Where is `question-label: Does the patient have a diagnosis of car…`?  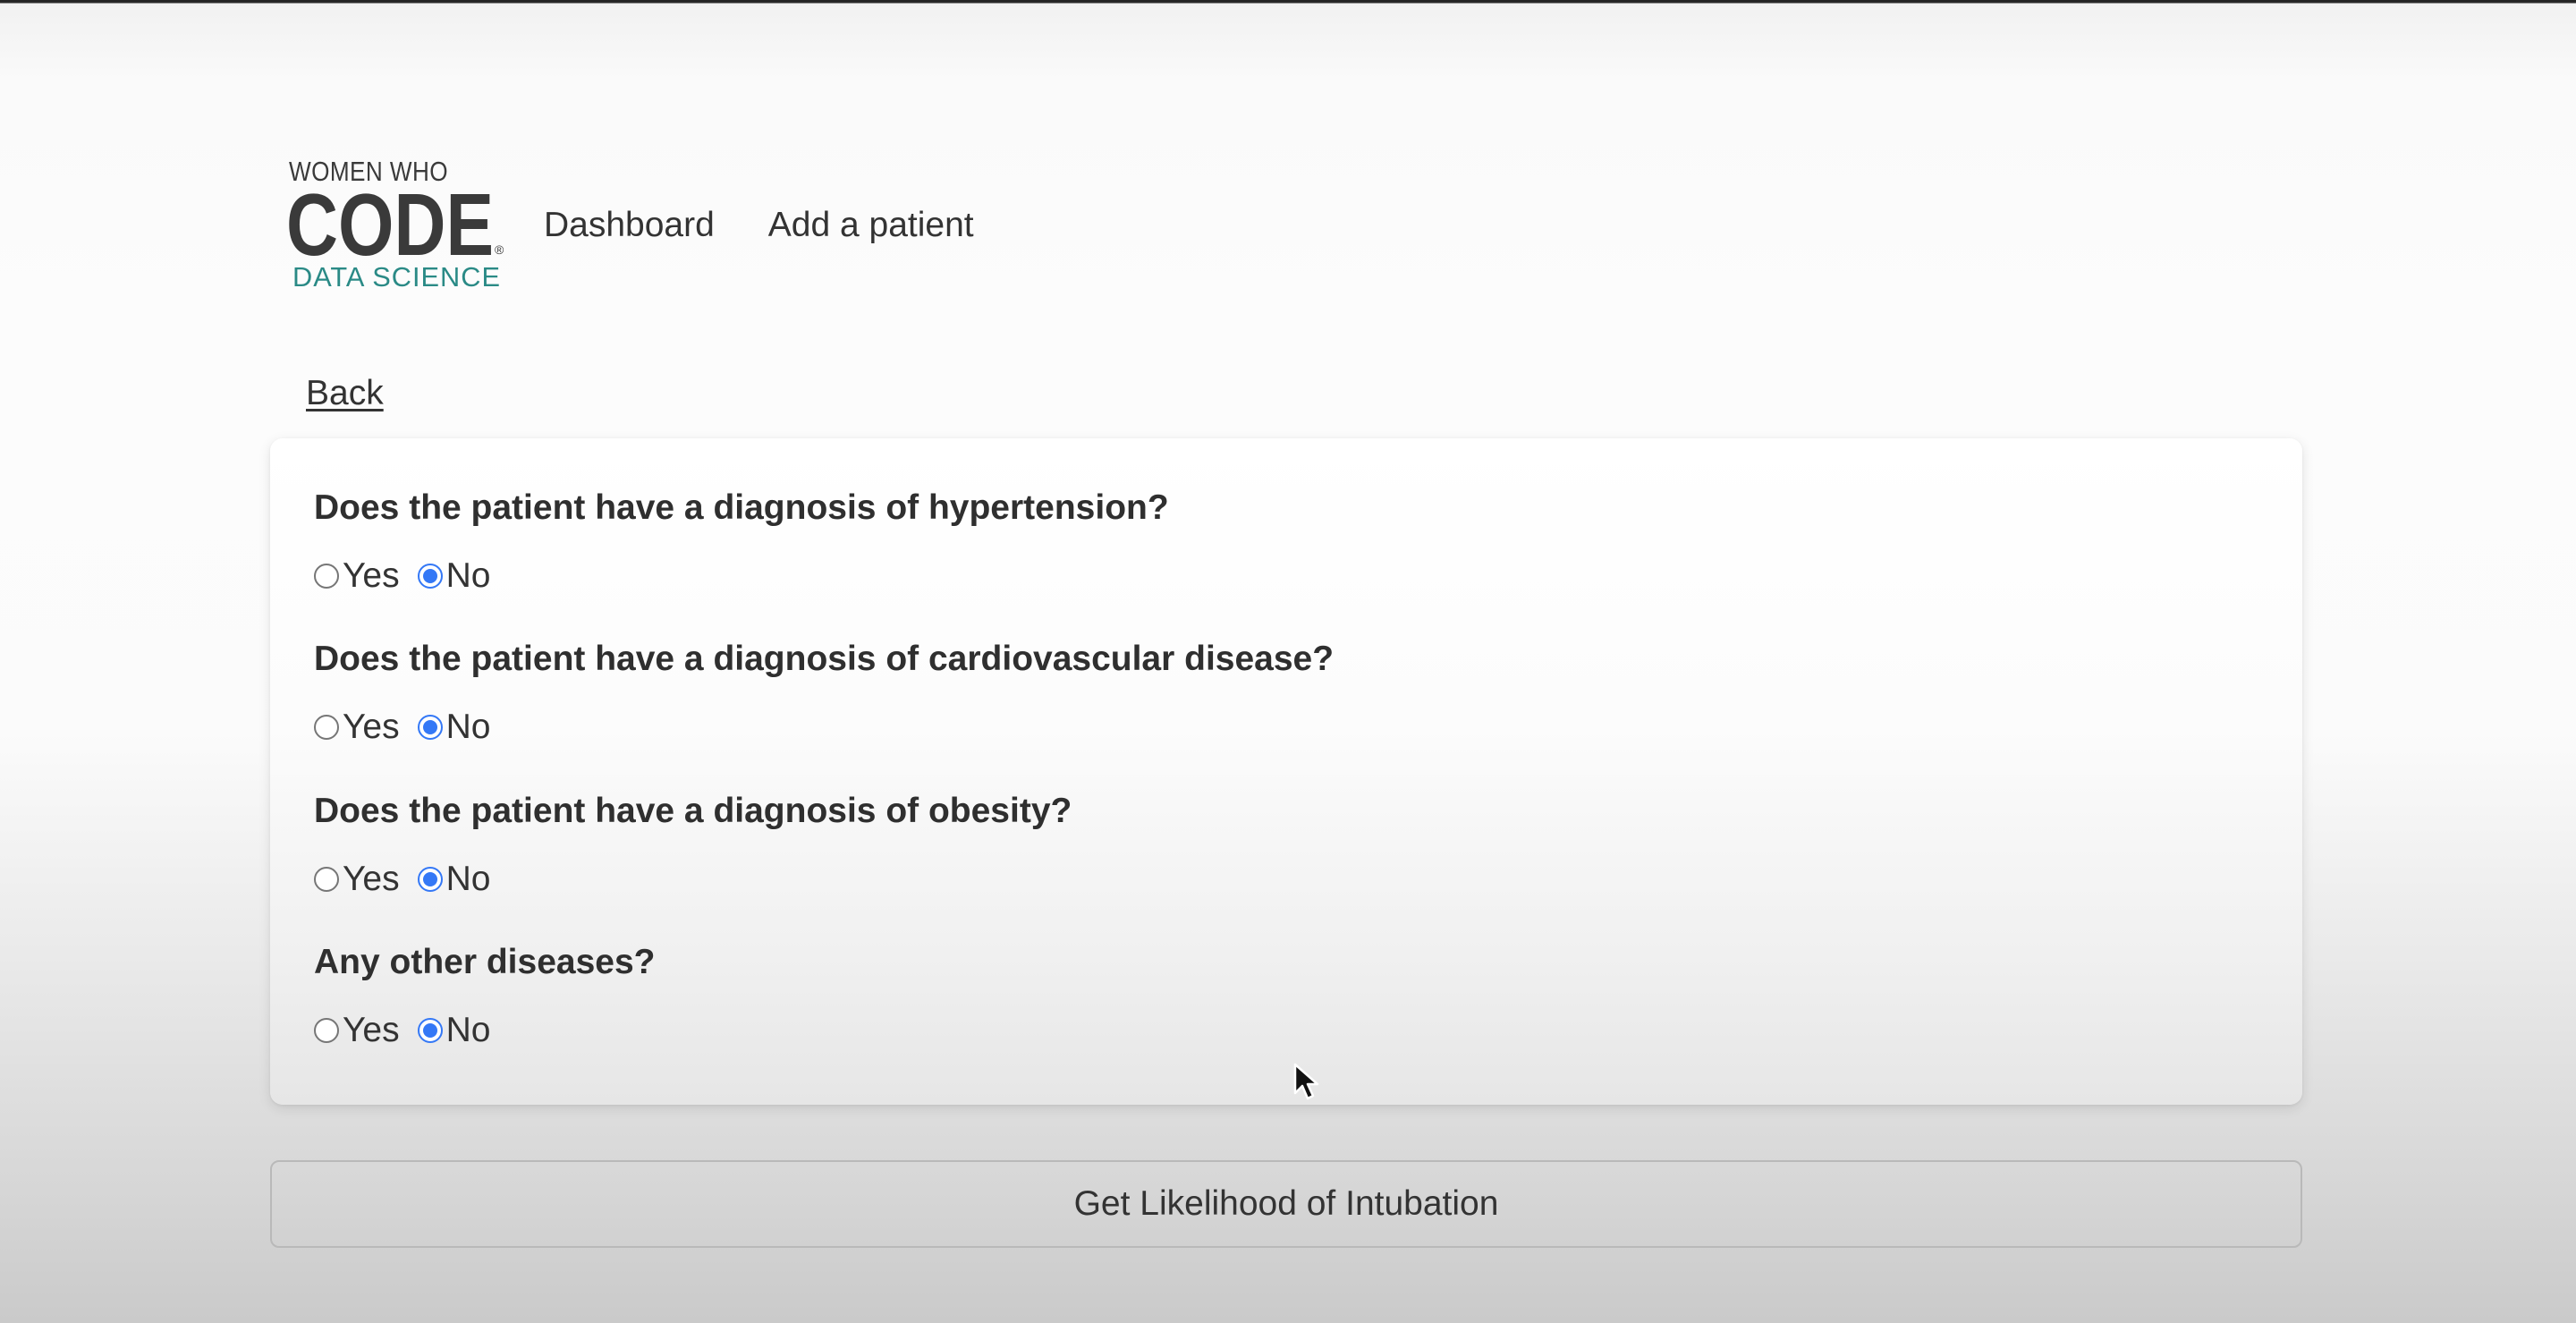
question-label: Does the patient have a diagnosis of car… is located at coordinates (824, 659).